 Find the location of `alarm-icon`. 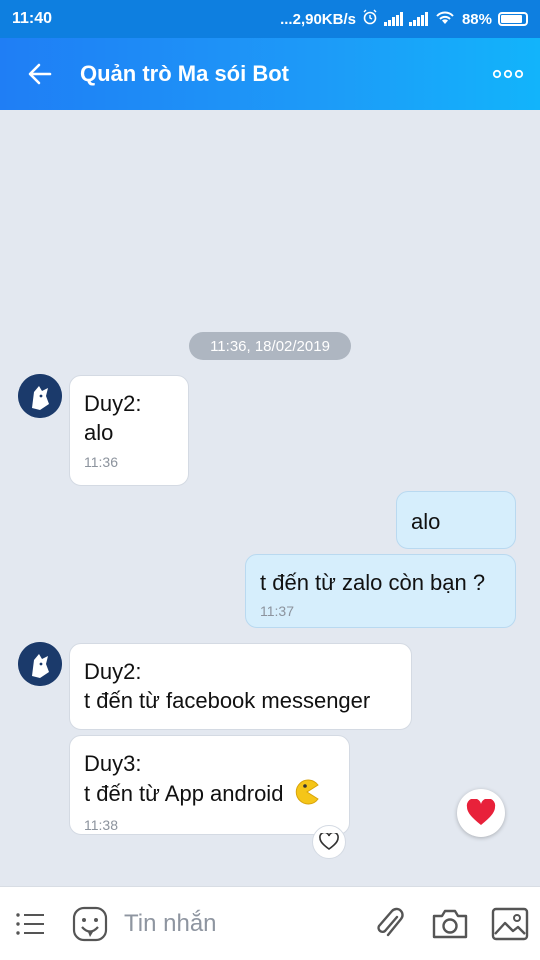

alarm-icon is located at coordinates (370, 19).